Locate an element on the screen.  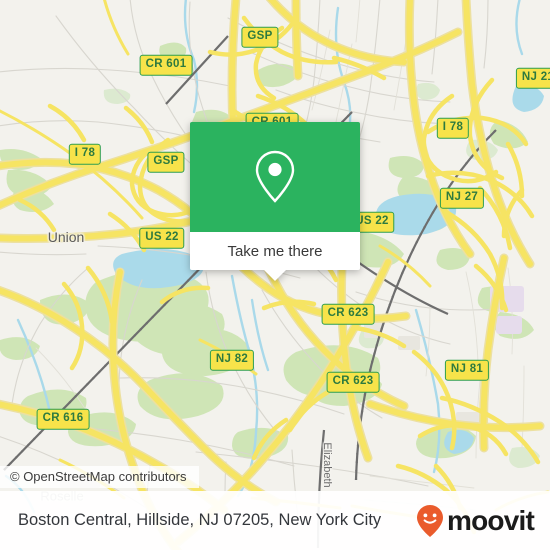
road-shield: CR 616 is located at coordinates (63, 419).